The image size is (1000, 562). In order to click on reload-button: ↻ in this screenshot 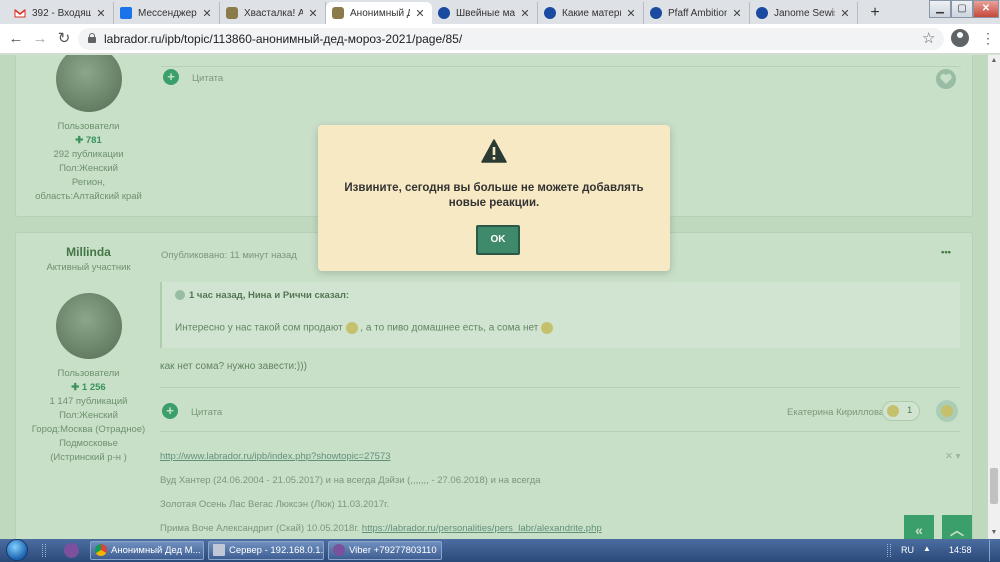, I will do `click(64, 39)`.